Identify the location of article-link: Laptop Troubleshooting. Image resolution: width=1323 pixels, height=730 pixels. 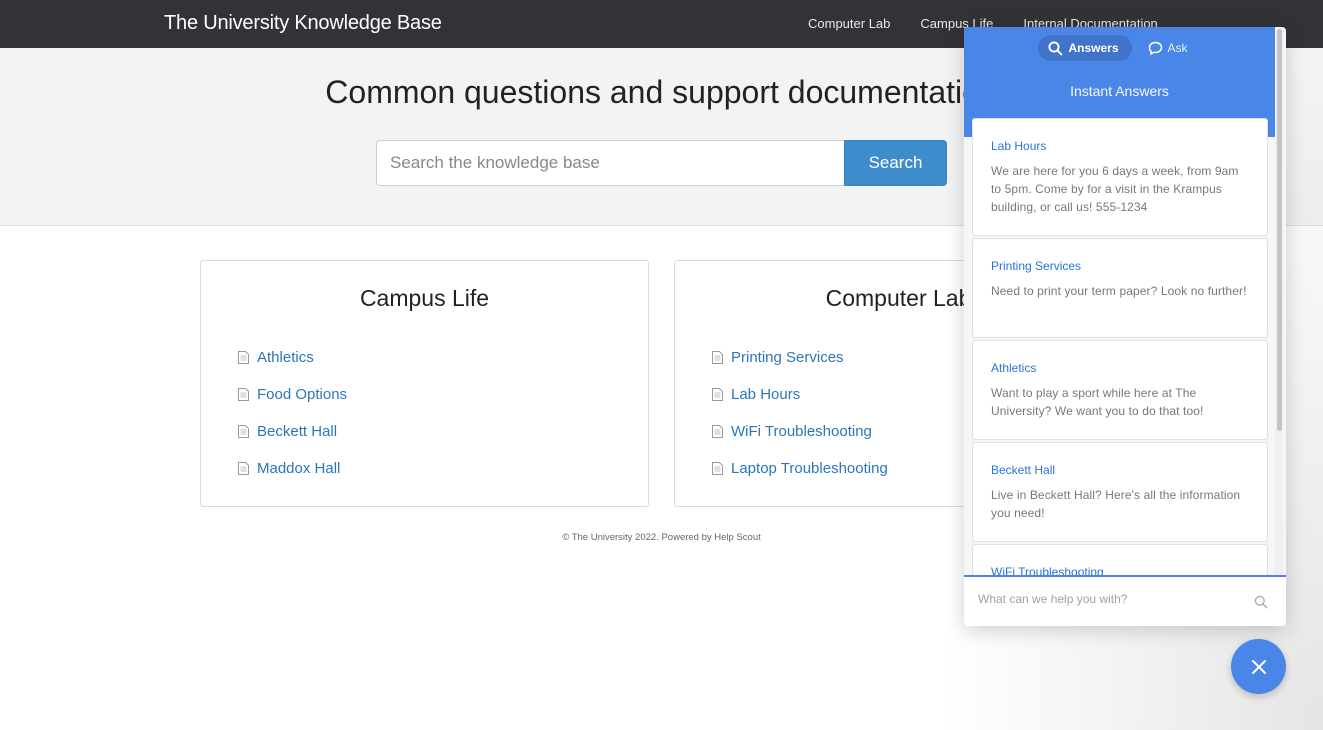
(809, 468).